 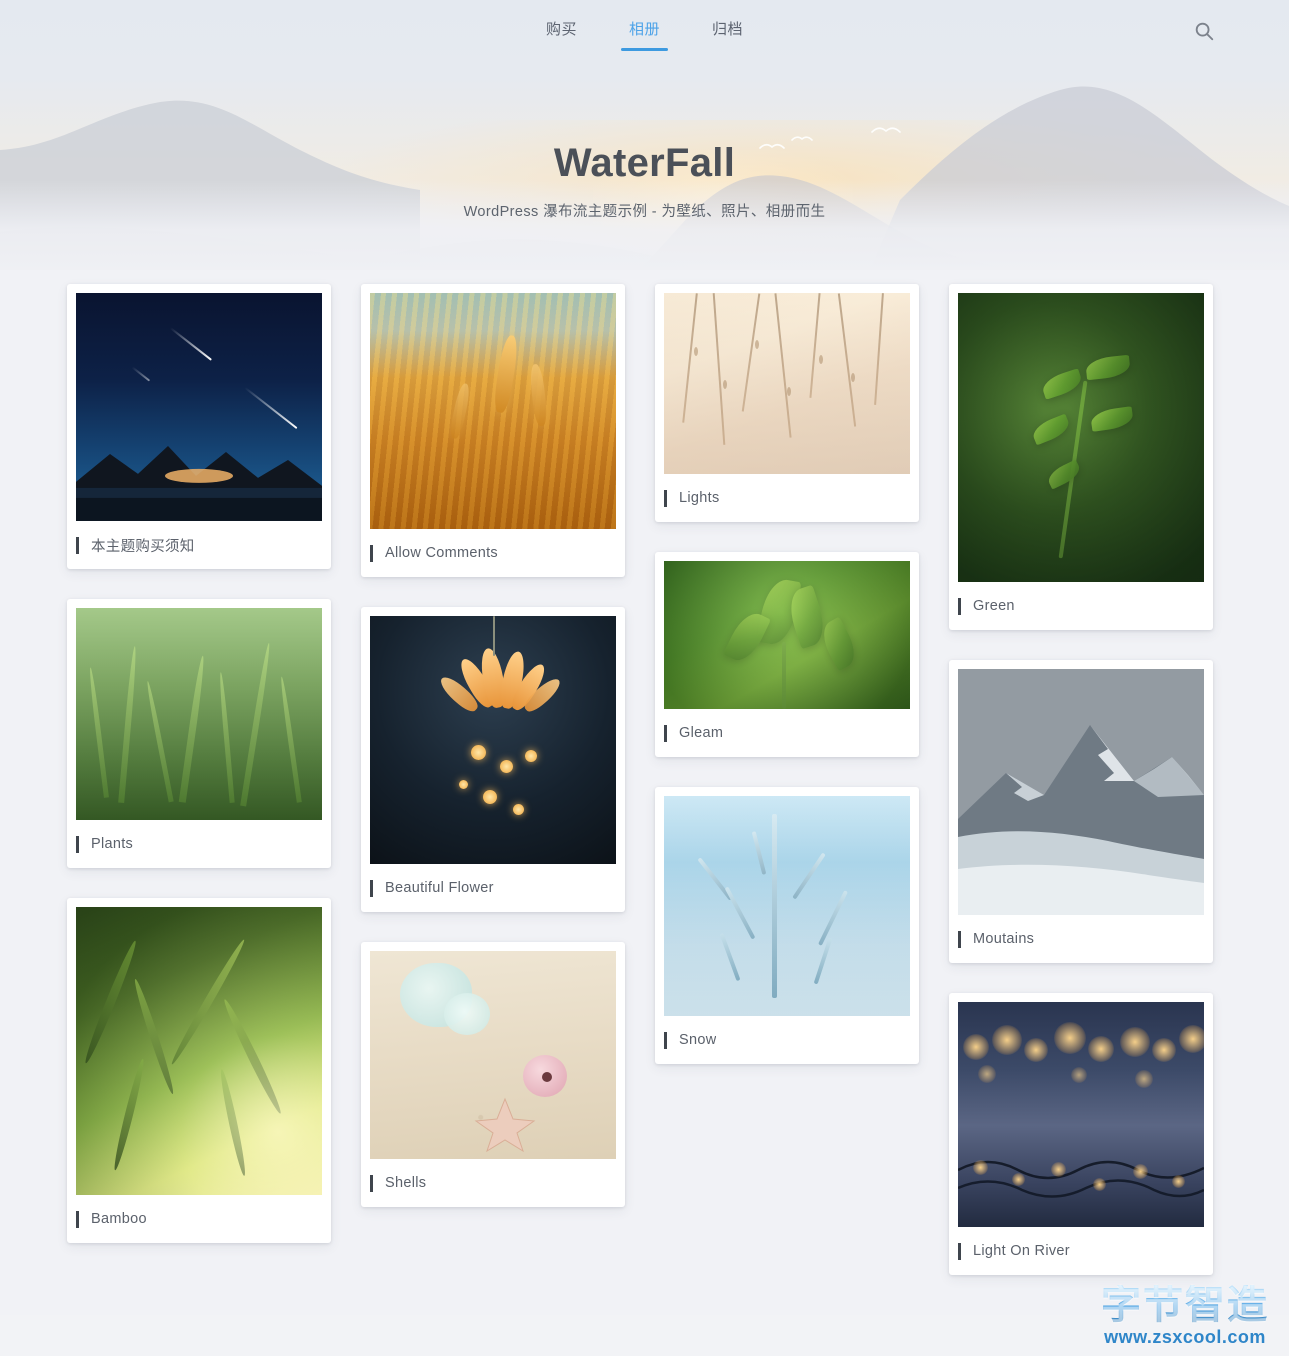 What do you see at coordinates (199, 1051) in the screenshot?
I see `card-image-bamboo` at bounding box center [199, 1051].